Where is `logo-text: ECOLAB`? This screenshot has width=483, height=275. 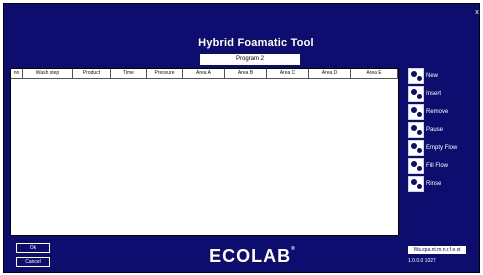
logo-text: ECOLAB is located at coordinates (250, 256).